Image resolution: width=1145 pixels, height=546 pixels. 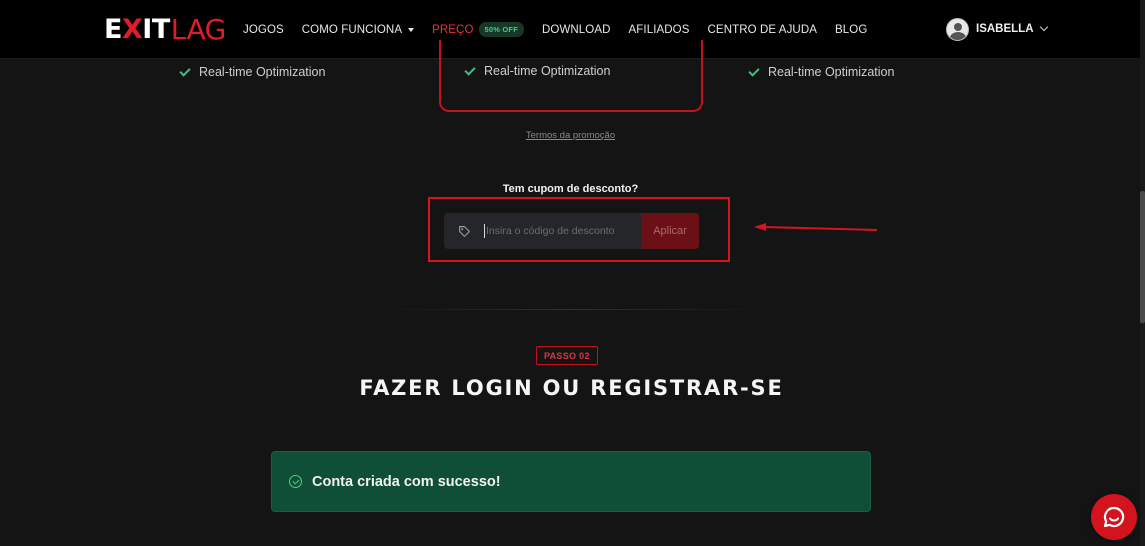 I want to click on nav-item-label: BLOG, so click(x=851, y=29).